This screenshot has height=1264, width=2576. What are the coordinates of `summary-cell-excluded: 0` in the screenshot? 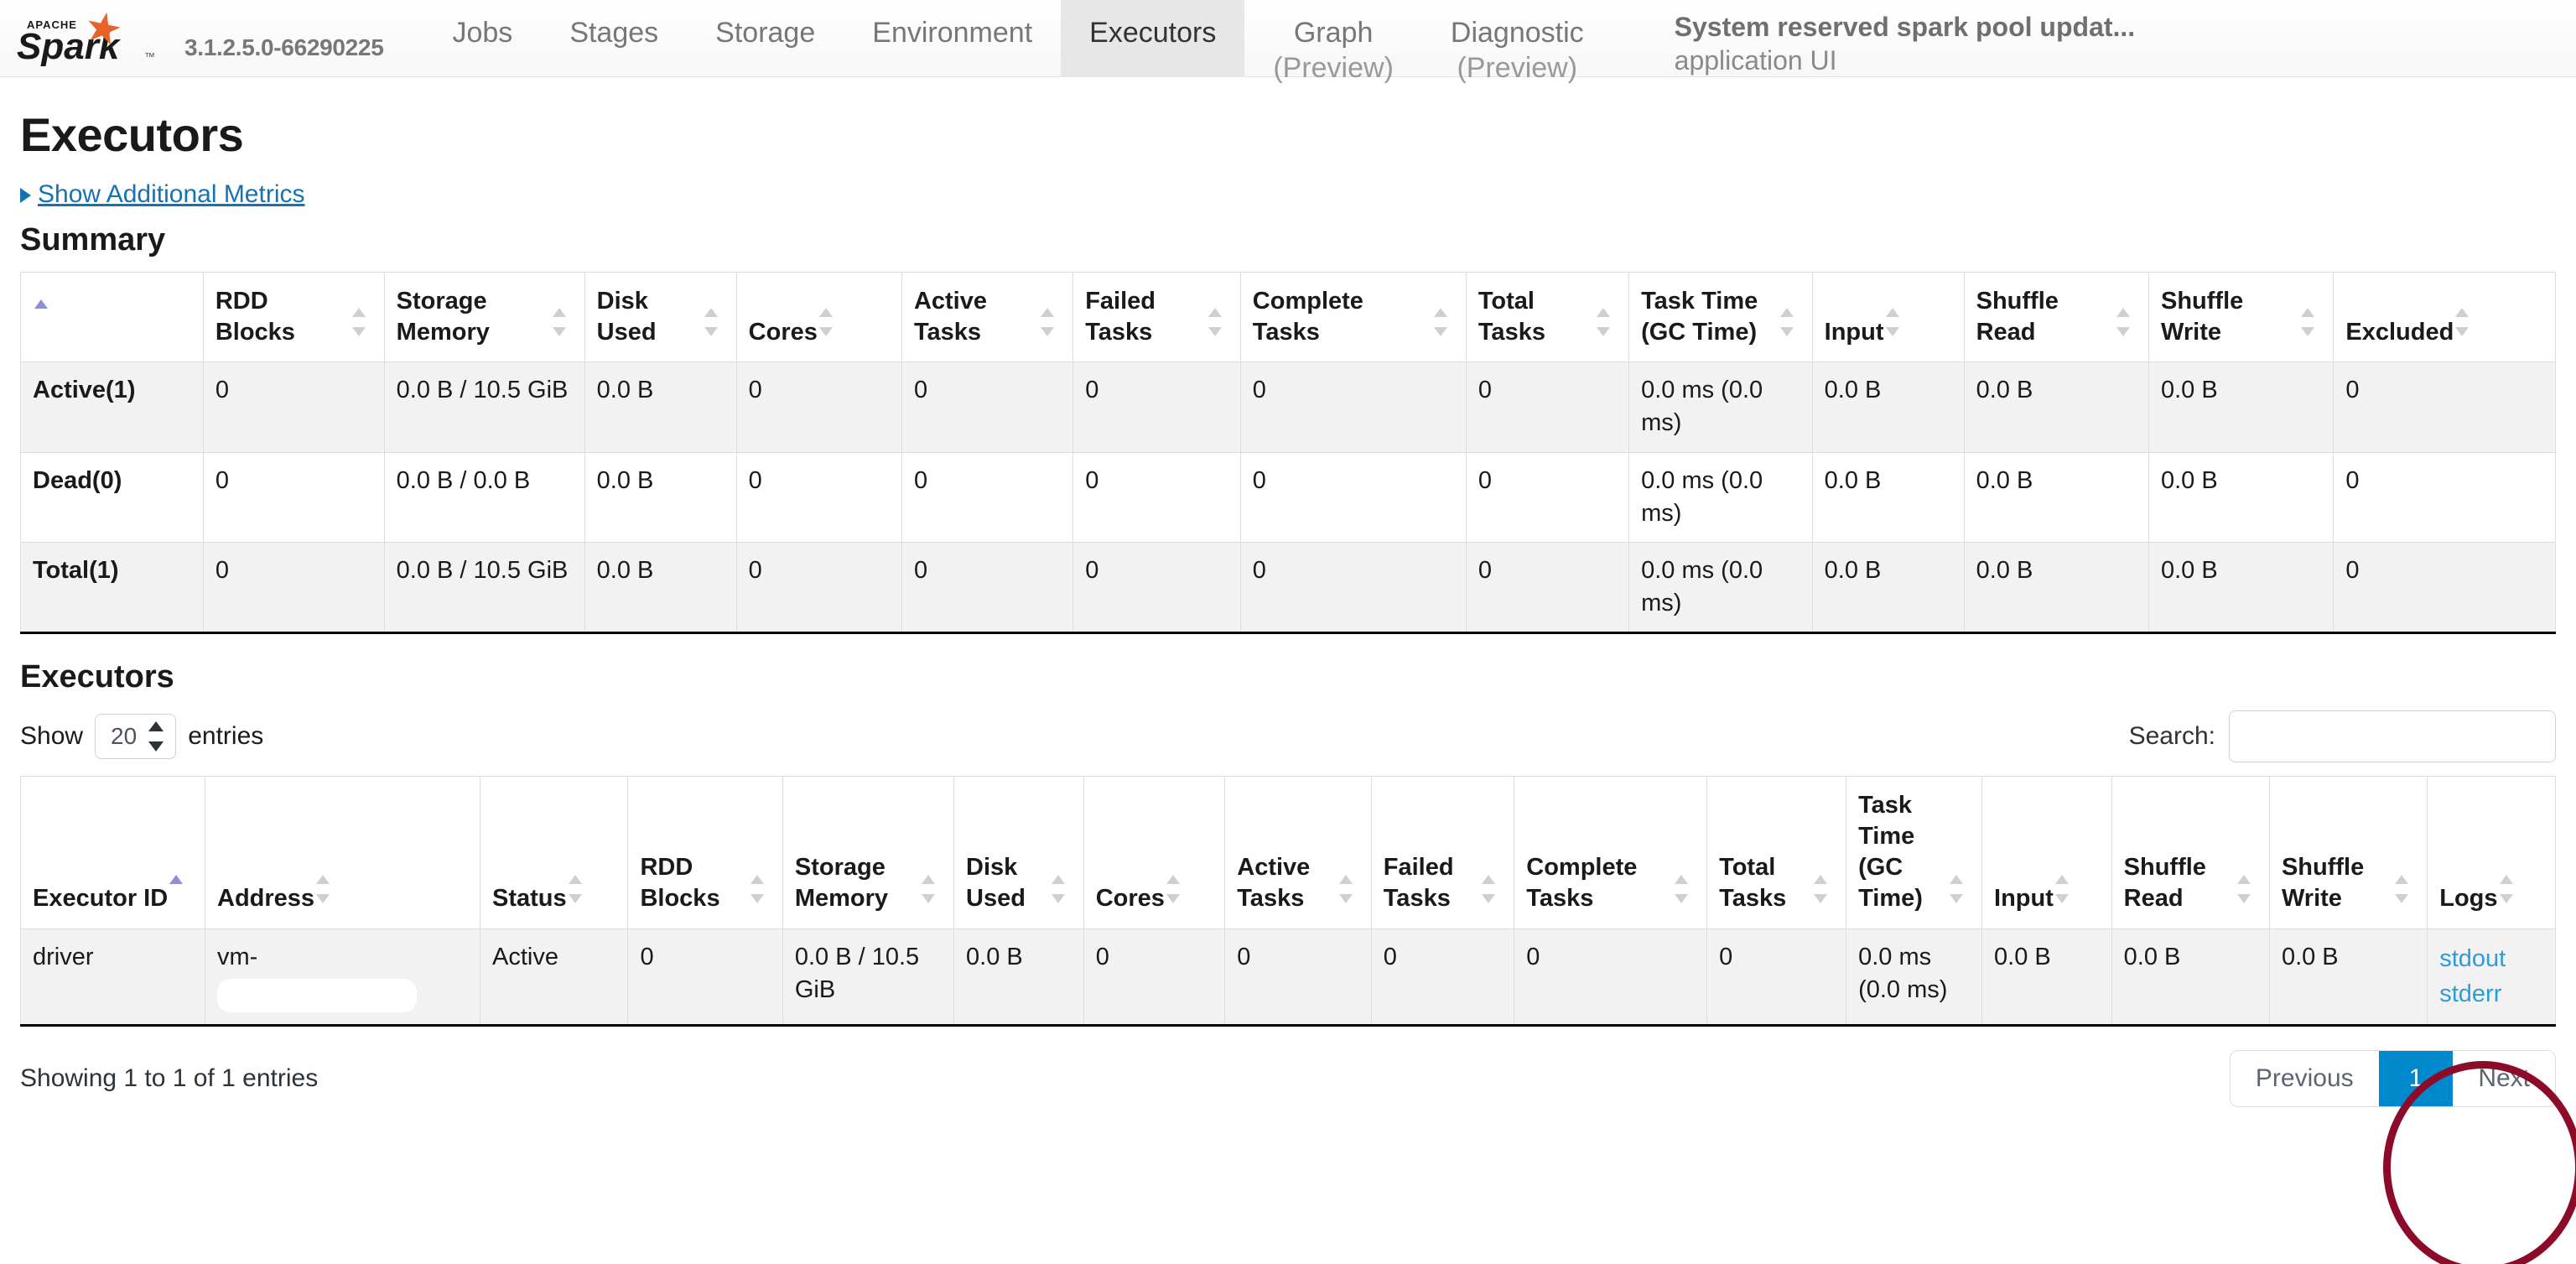 It's located at (2444, 407).